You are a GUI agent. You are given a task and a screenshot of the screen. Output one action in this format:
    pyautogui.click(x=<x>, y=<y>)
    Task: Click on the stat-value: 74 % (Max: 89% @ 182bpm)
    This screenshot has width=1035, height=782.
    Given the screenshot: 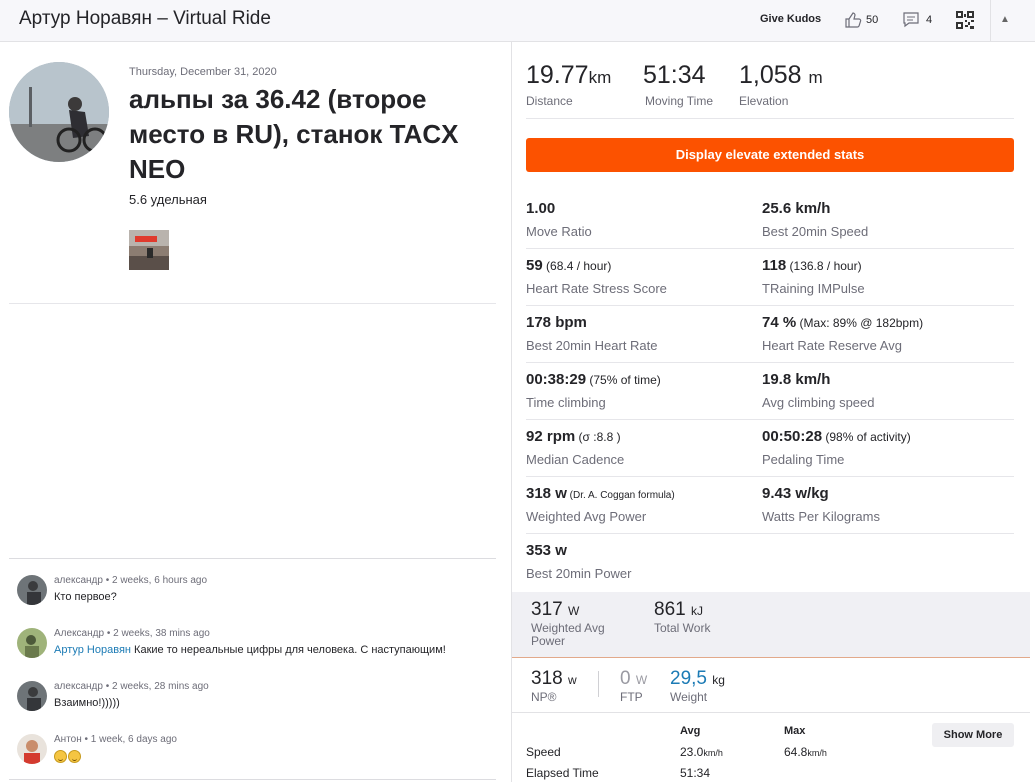 What is the action you would take?
    pyautogui.click(x=842, y=322)
    